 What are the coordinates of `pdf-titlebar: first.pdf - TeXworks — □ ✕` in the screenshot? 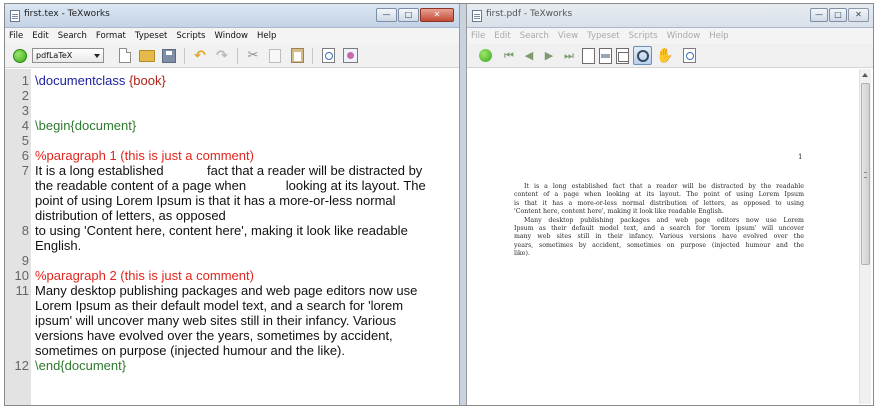 It's located at (670, 16).